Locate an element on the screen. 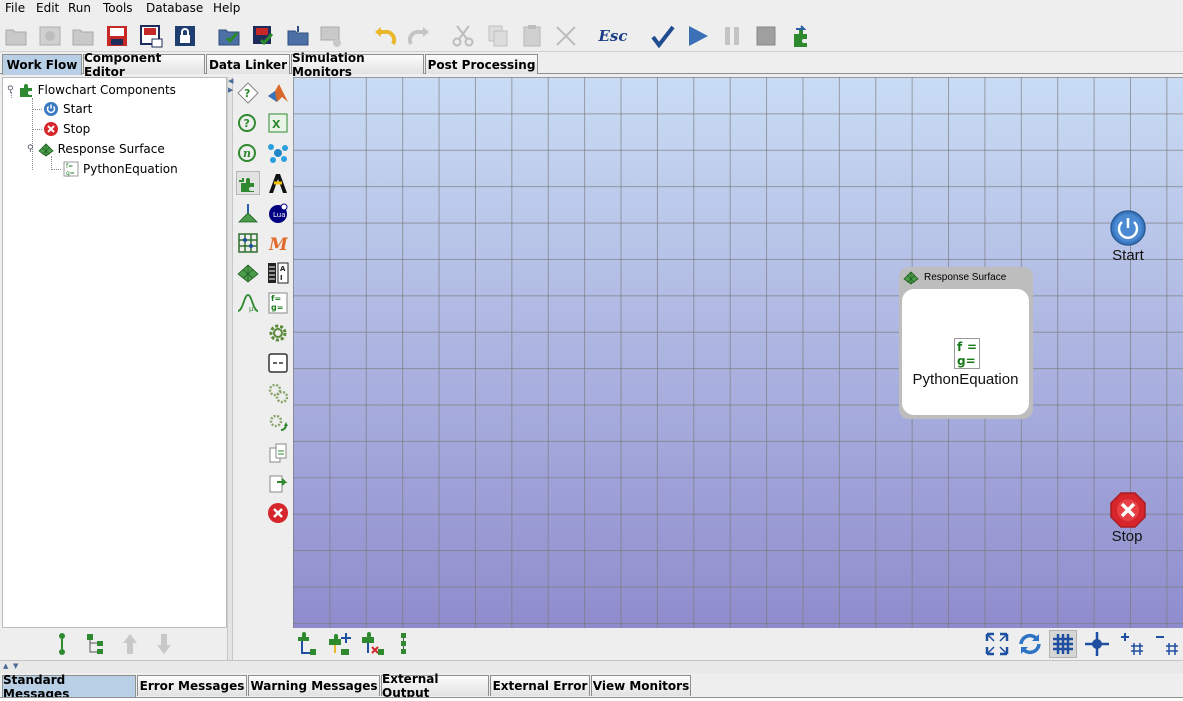  copy-button is located at coordinates (498, 36).